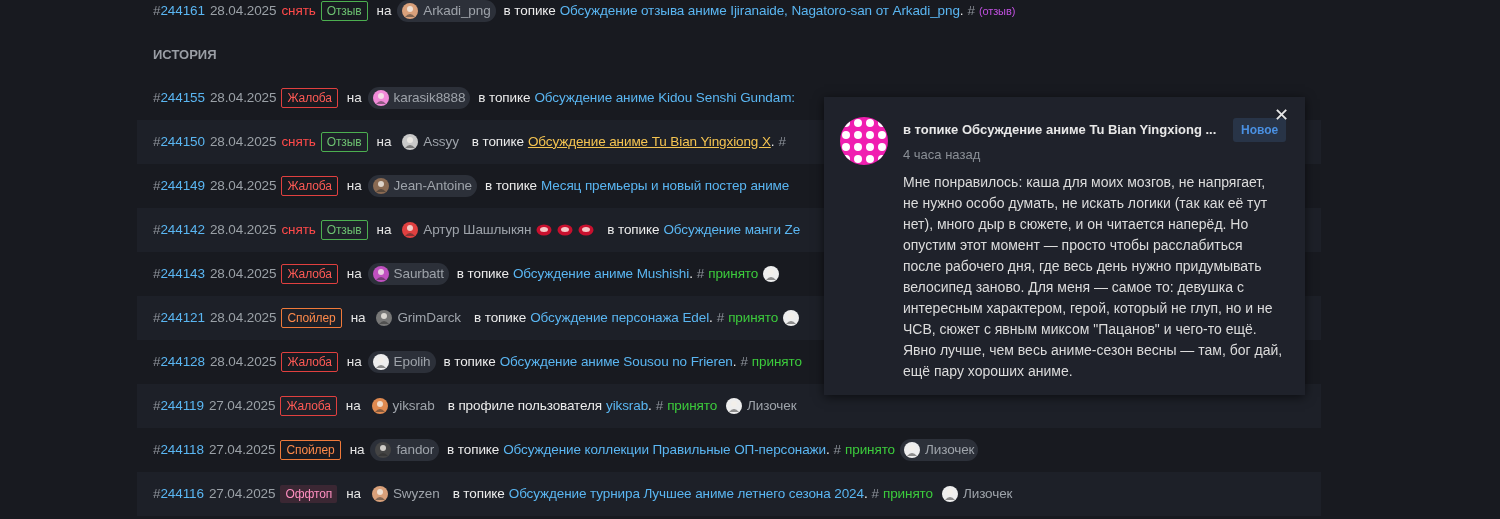 The width and height of the screenshot is (1500, 519). I want to click on user-chip: Assyy, so click(430, 142).